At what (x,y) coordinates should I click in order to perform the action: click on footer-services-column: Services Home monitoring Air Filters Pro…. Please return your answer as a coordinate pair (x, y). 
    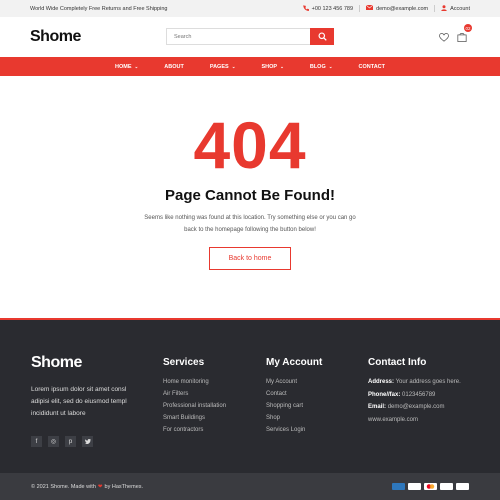
    Looking at the image, I should click on (194, 395).